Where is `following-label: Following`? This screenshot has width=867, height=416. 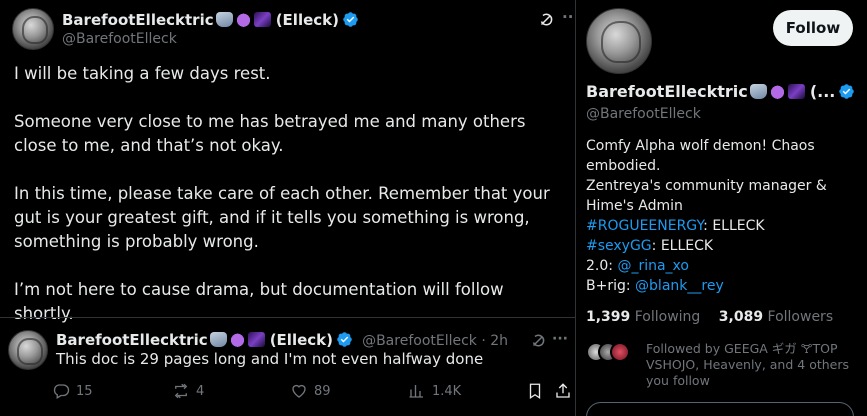
following-label: Following is located at coordinates (667, 317).